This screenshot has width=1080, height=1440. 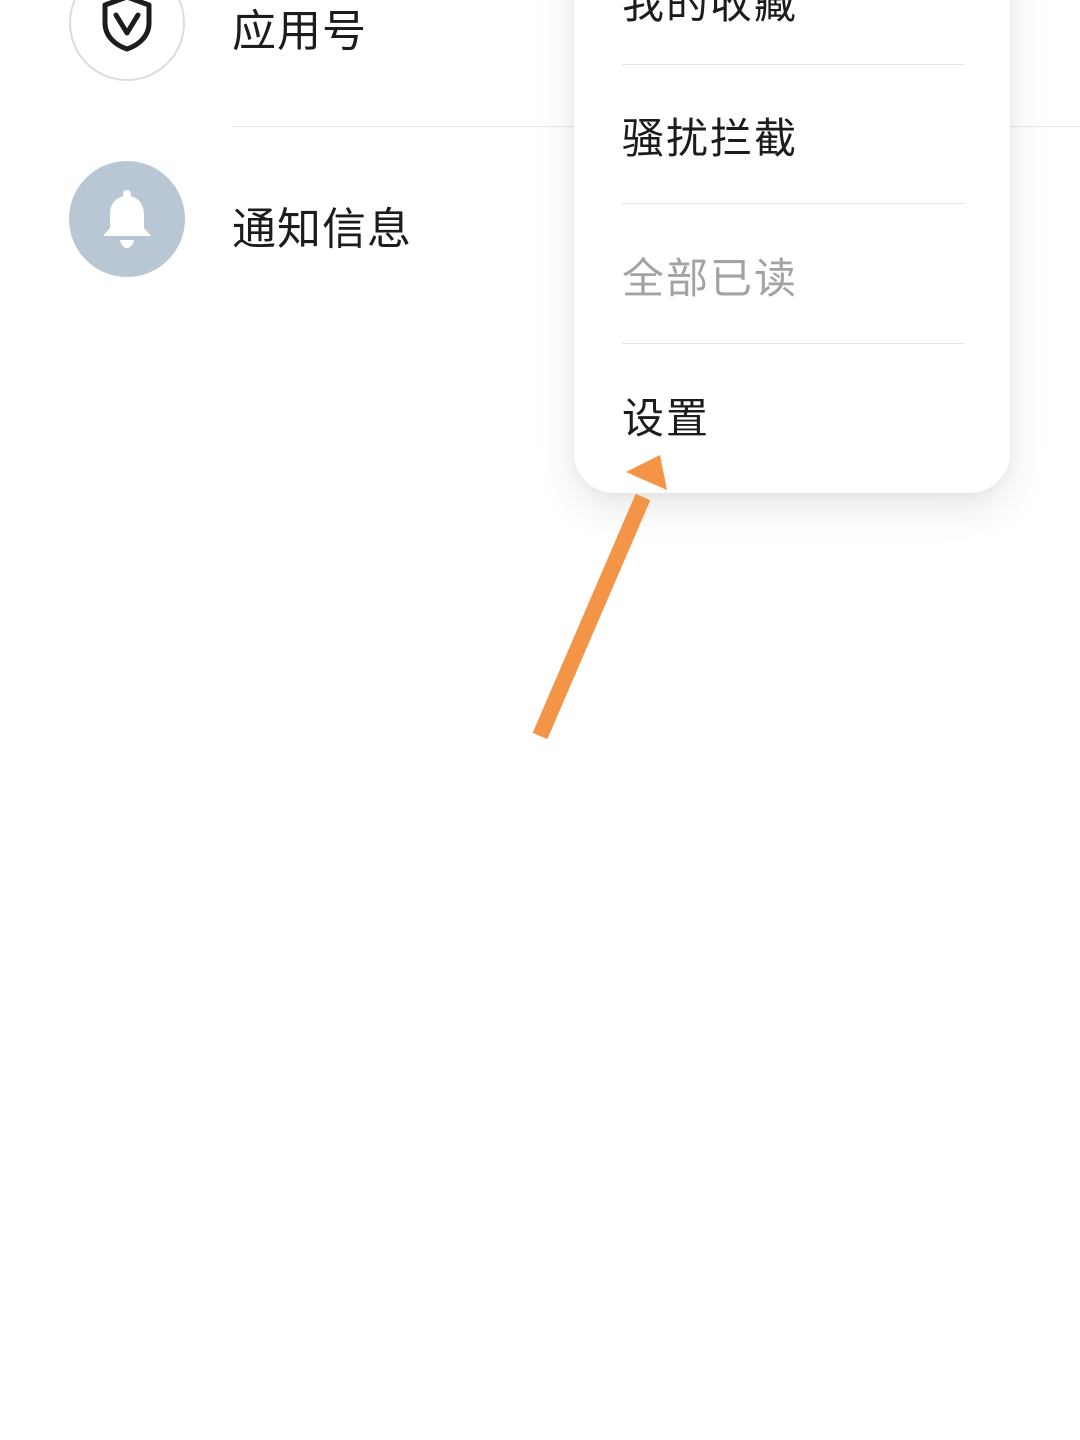 I want to click on notifications-avatar, so click(x=127, y=219).